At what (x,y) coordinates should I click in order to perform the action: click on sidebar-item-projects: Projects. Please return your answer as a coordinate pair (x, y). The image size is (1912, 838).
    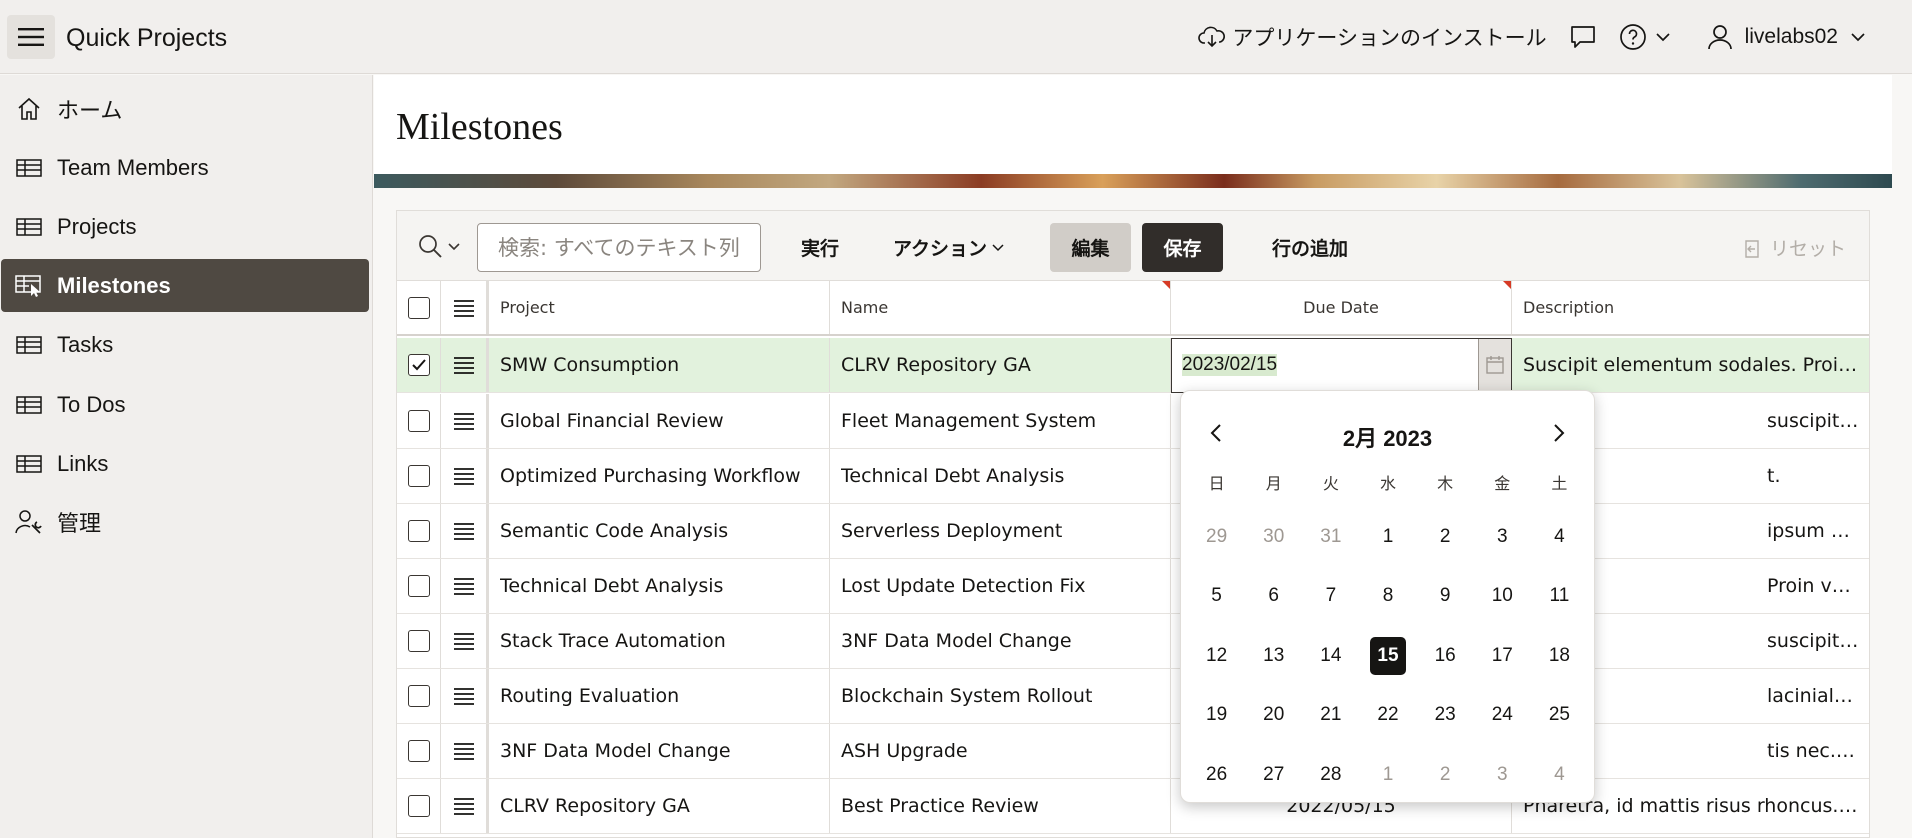
    Looking at the image, I should click on (185, 226).